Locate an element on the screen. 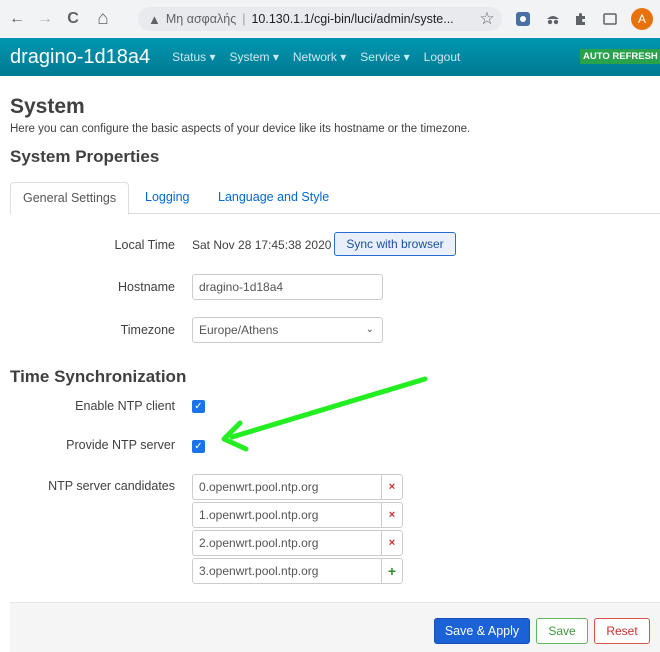 This screenshot has width=660, height=652. hostname-label: Hostname is located at coordinates (146, 287).